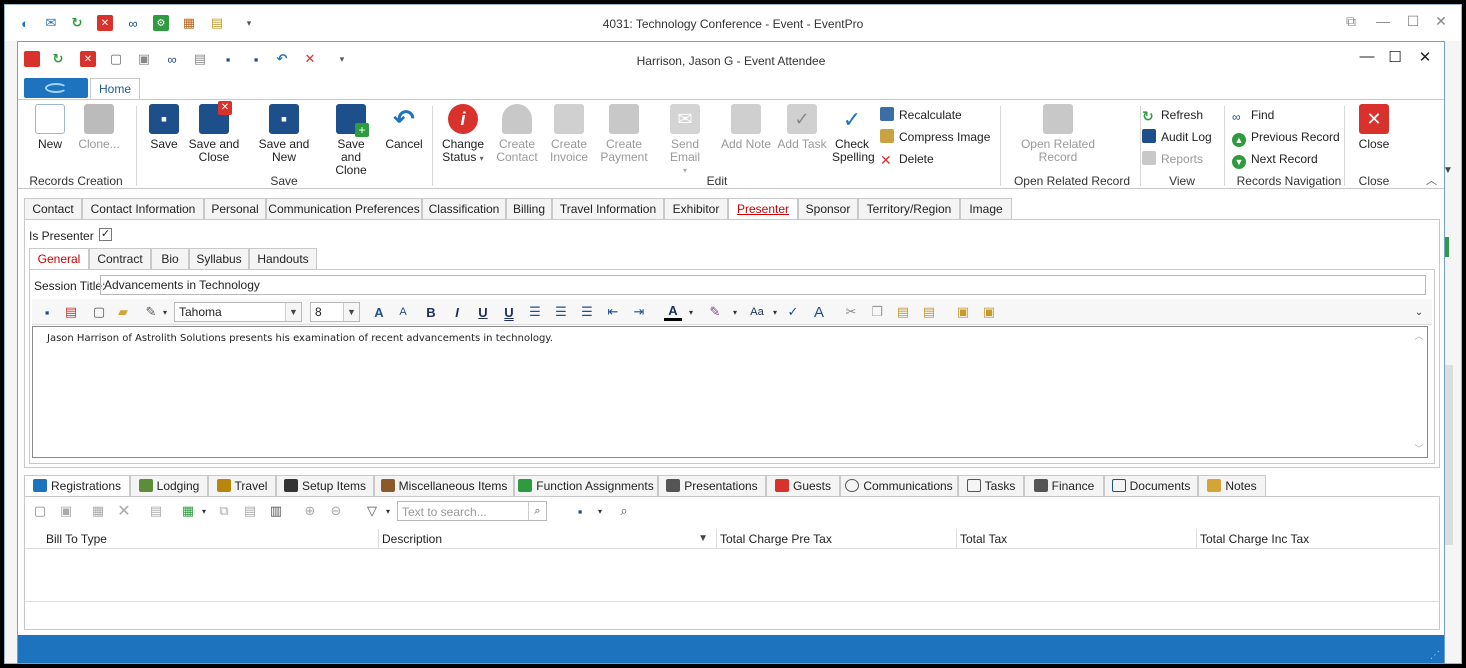 The image size is (1466, 668). Describe the element at coordinates (586, 486) in the screenshot. I see `tab-function-assignments: Function Assignments` at that location.